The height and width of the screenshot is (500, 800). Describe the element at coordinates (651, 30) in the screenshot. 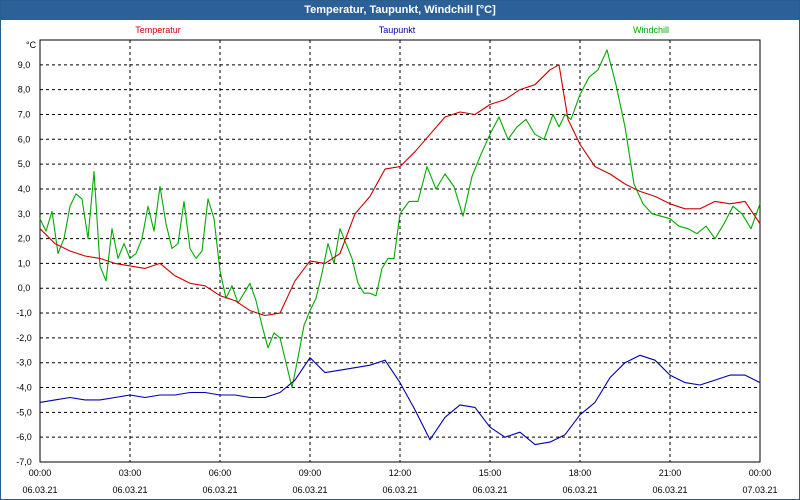

I see `legend-windchill: Windchill` at that location.